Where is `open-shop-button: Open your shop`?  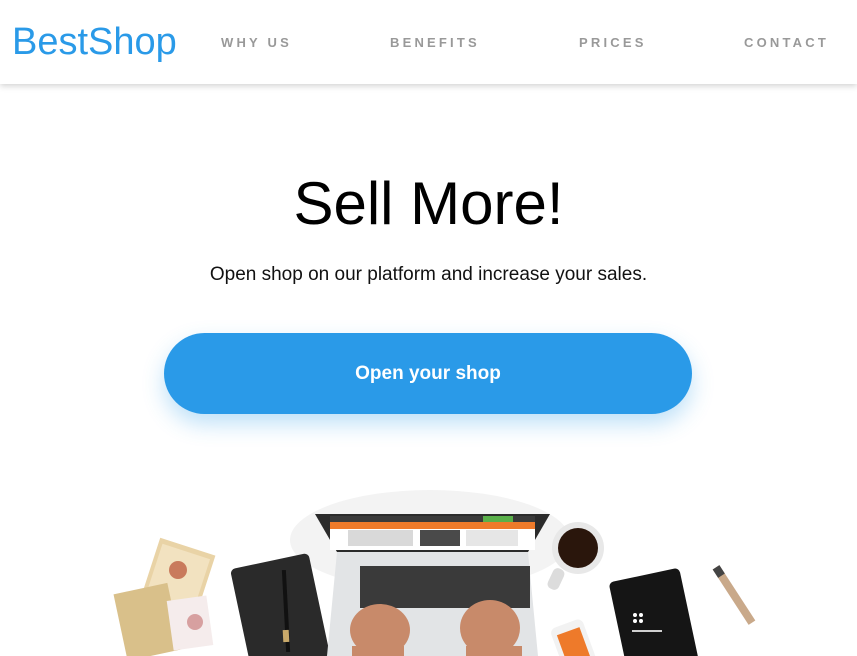
open-shop-button: Open your shop is located at coordinates (428, 373).